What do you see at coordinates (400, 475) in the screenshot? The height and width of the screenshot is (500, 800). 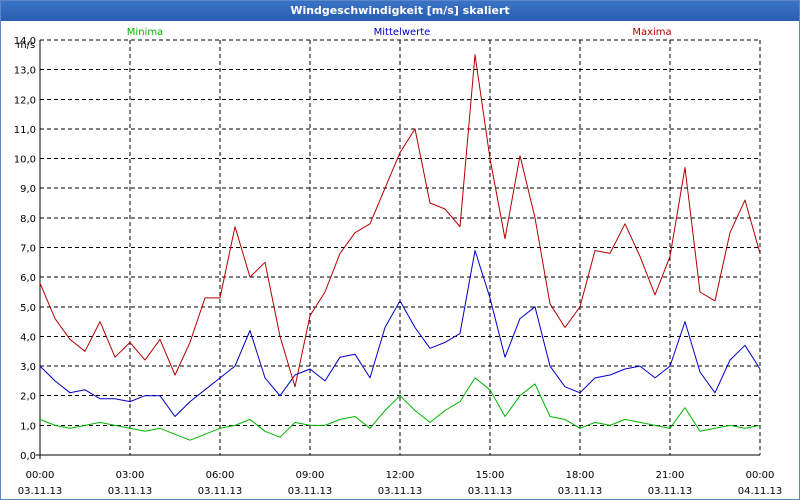 I see `x-tick-time: 12:00` at bounding box center [400, 475].